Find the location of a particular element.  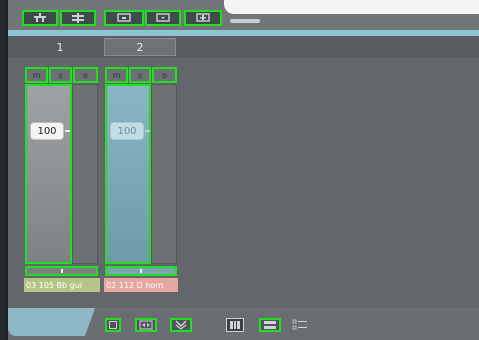

monitor-add-icon is located at coordinates (203, 17).